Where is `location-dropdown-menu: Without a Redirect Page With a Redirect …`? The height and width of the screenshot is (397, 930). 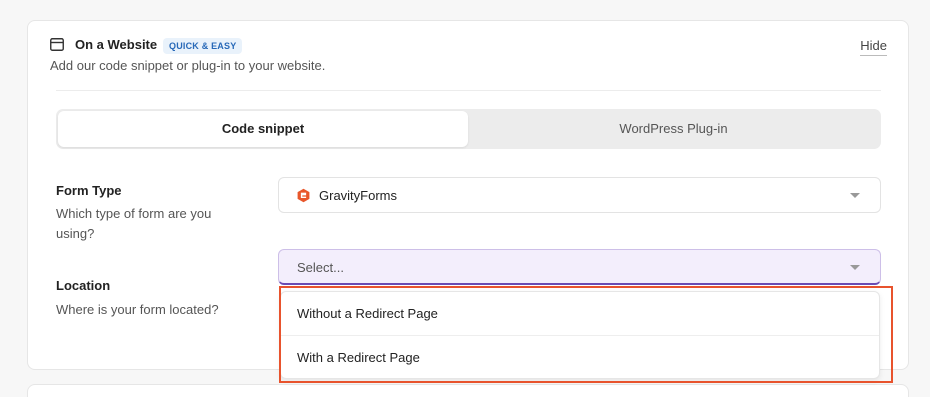
location-dropdown-menu: Without a Redirect Page With a Redirect … is located at coordinates (580, 335).